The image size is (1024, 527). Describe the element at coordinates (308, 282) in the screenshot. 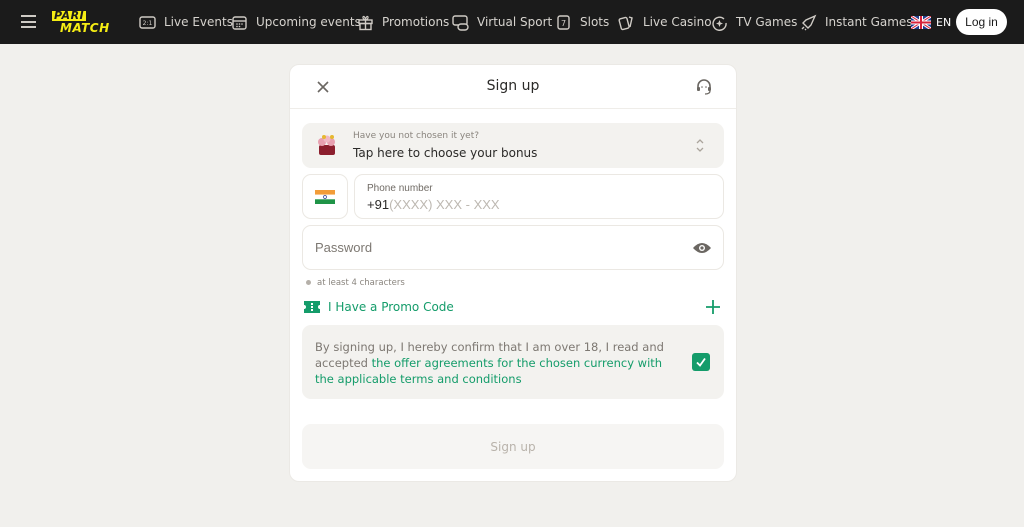

I see `hint-bullet` at that location.